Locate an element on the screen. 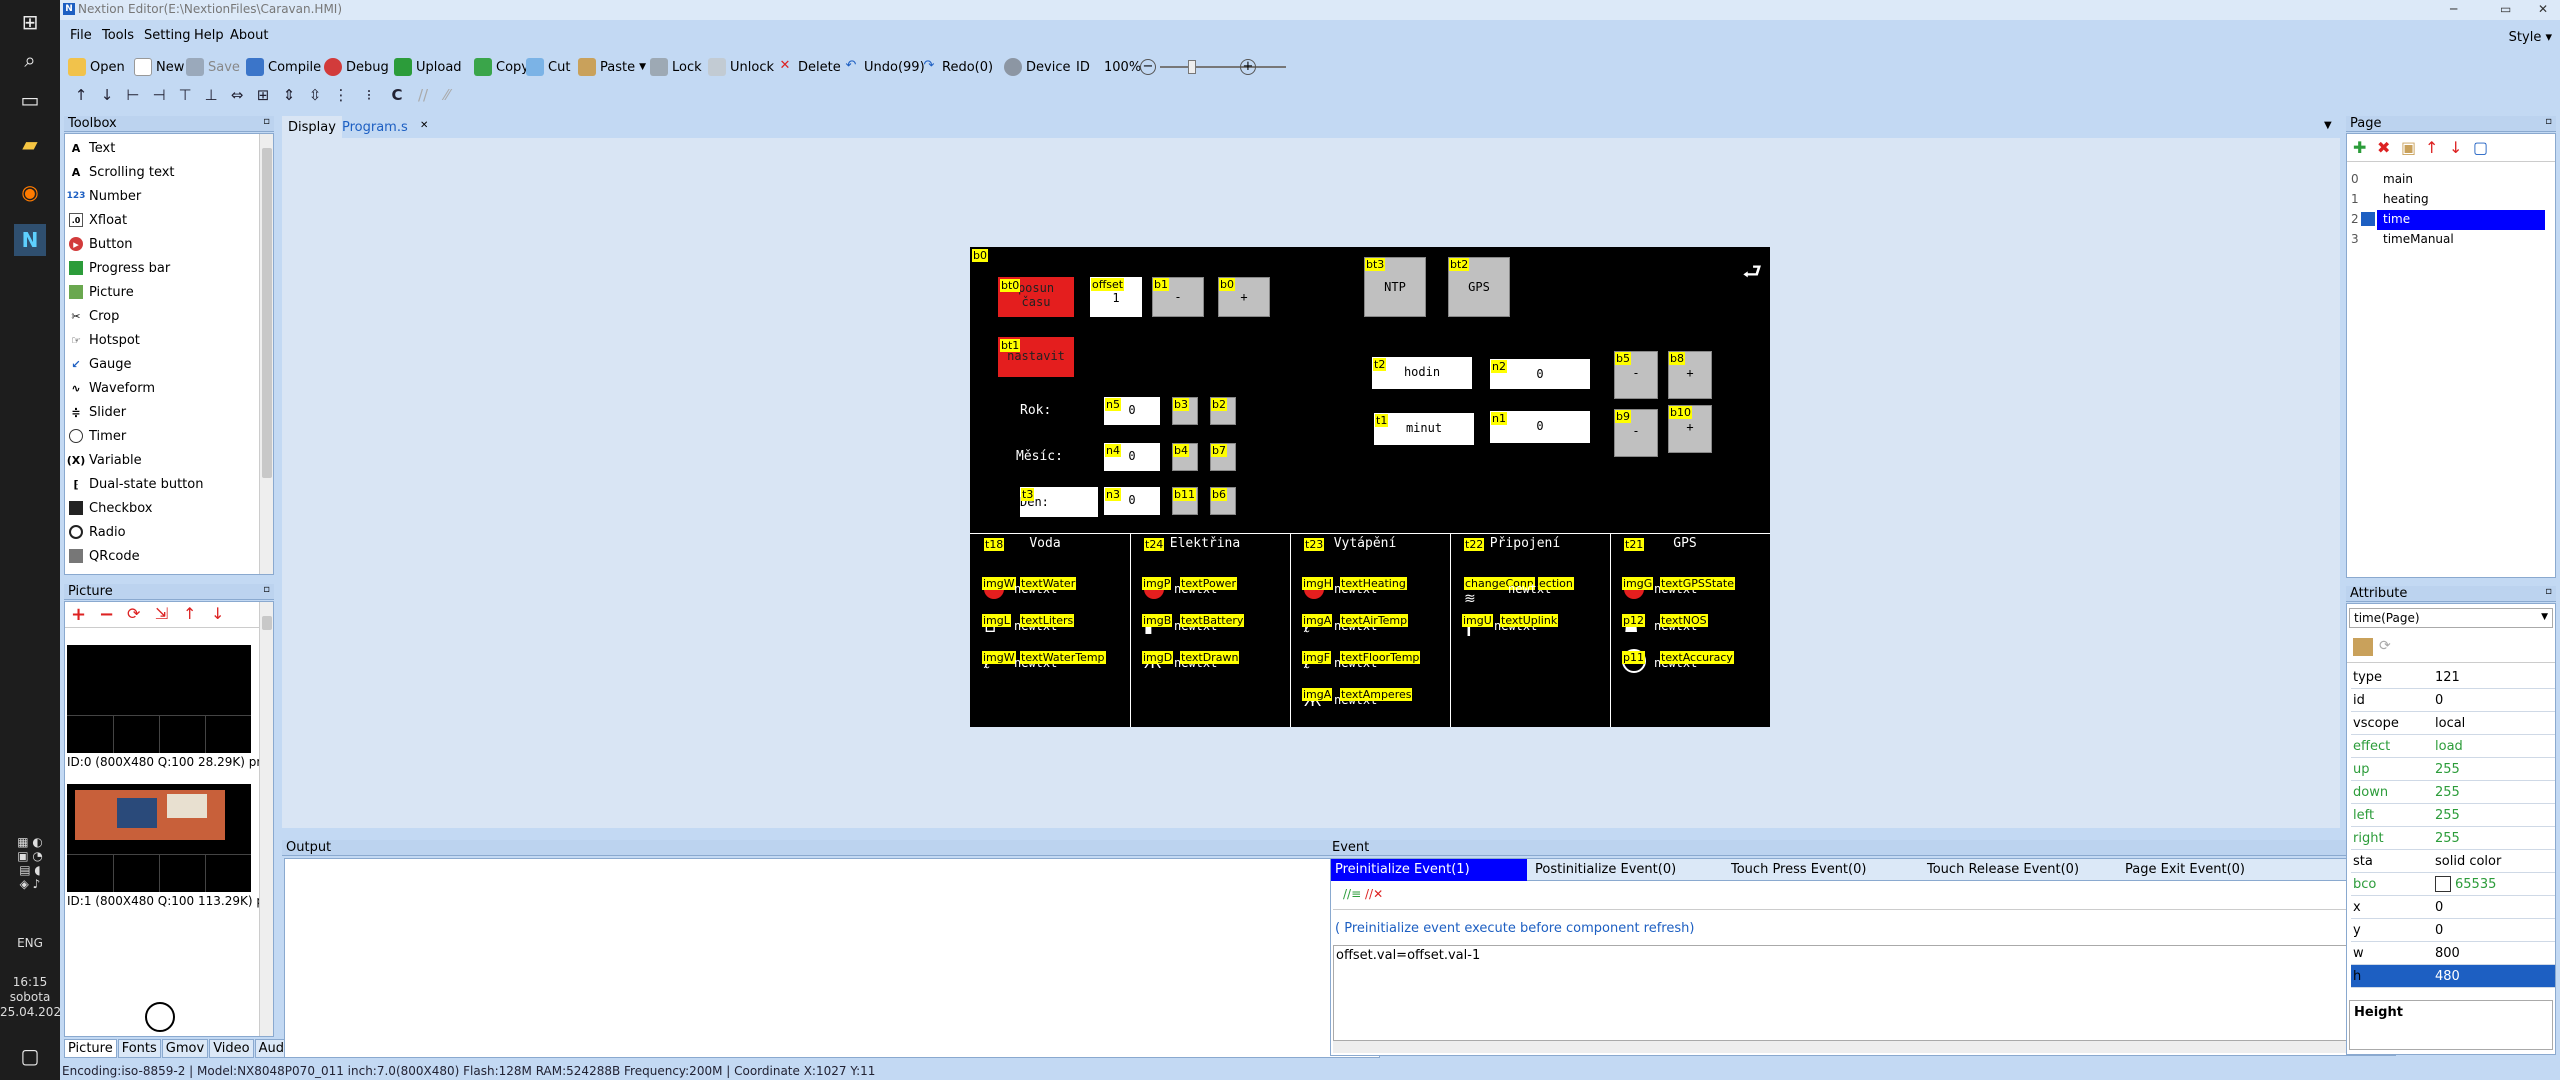 This screenshot has height=1080, width=2560. page-item-time: 2 time is located at coordinates (2447, 220).